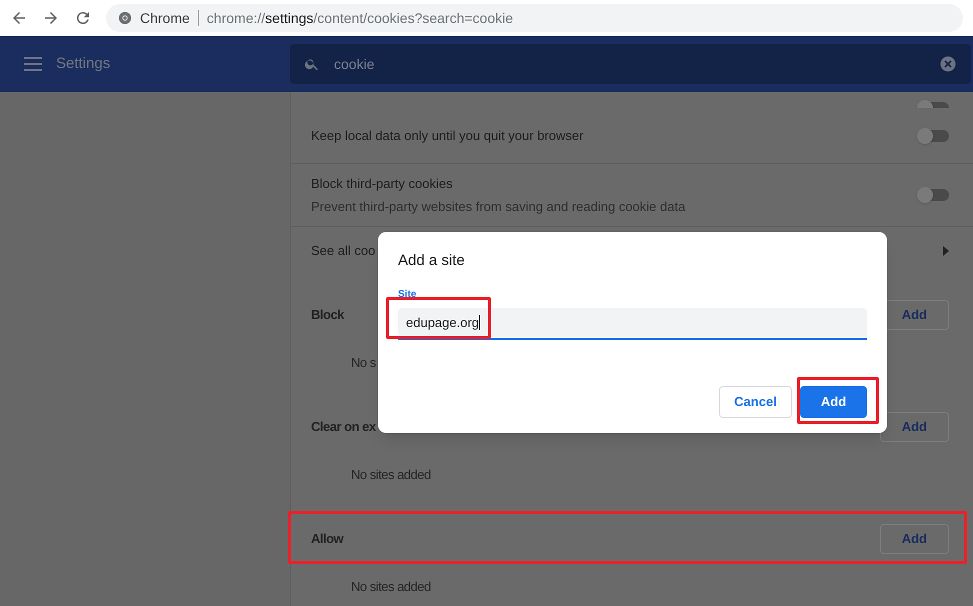 This screenshot has width=973, height=606. Describe the element at coordinates (755, 402) in the screenshot. I see `cancel-button: Cancel` at that location.